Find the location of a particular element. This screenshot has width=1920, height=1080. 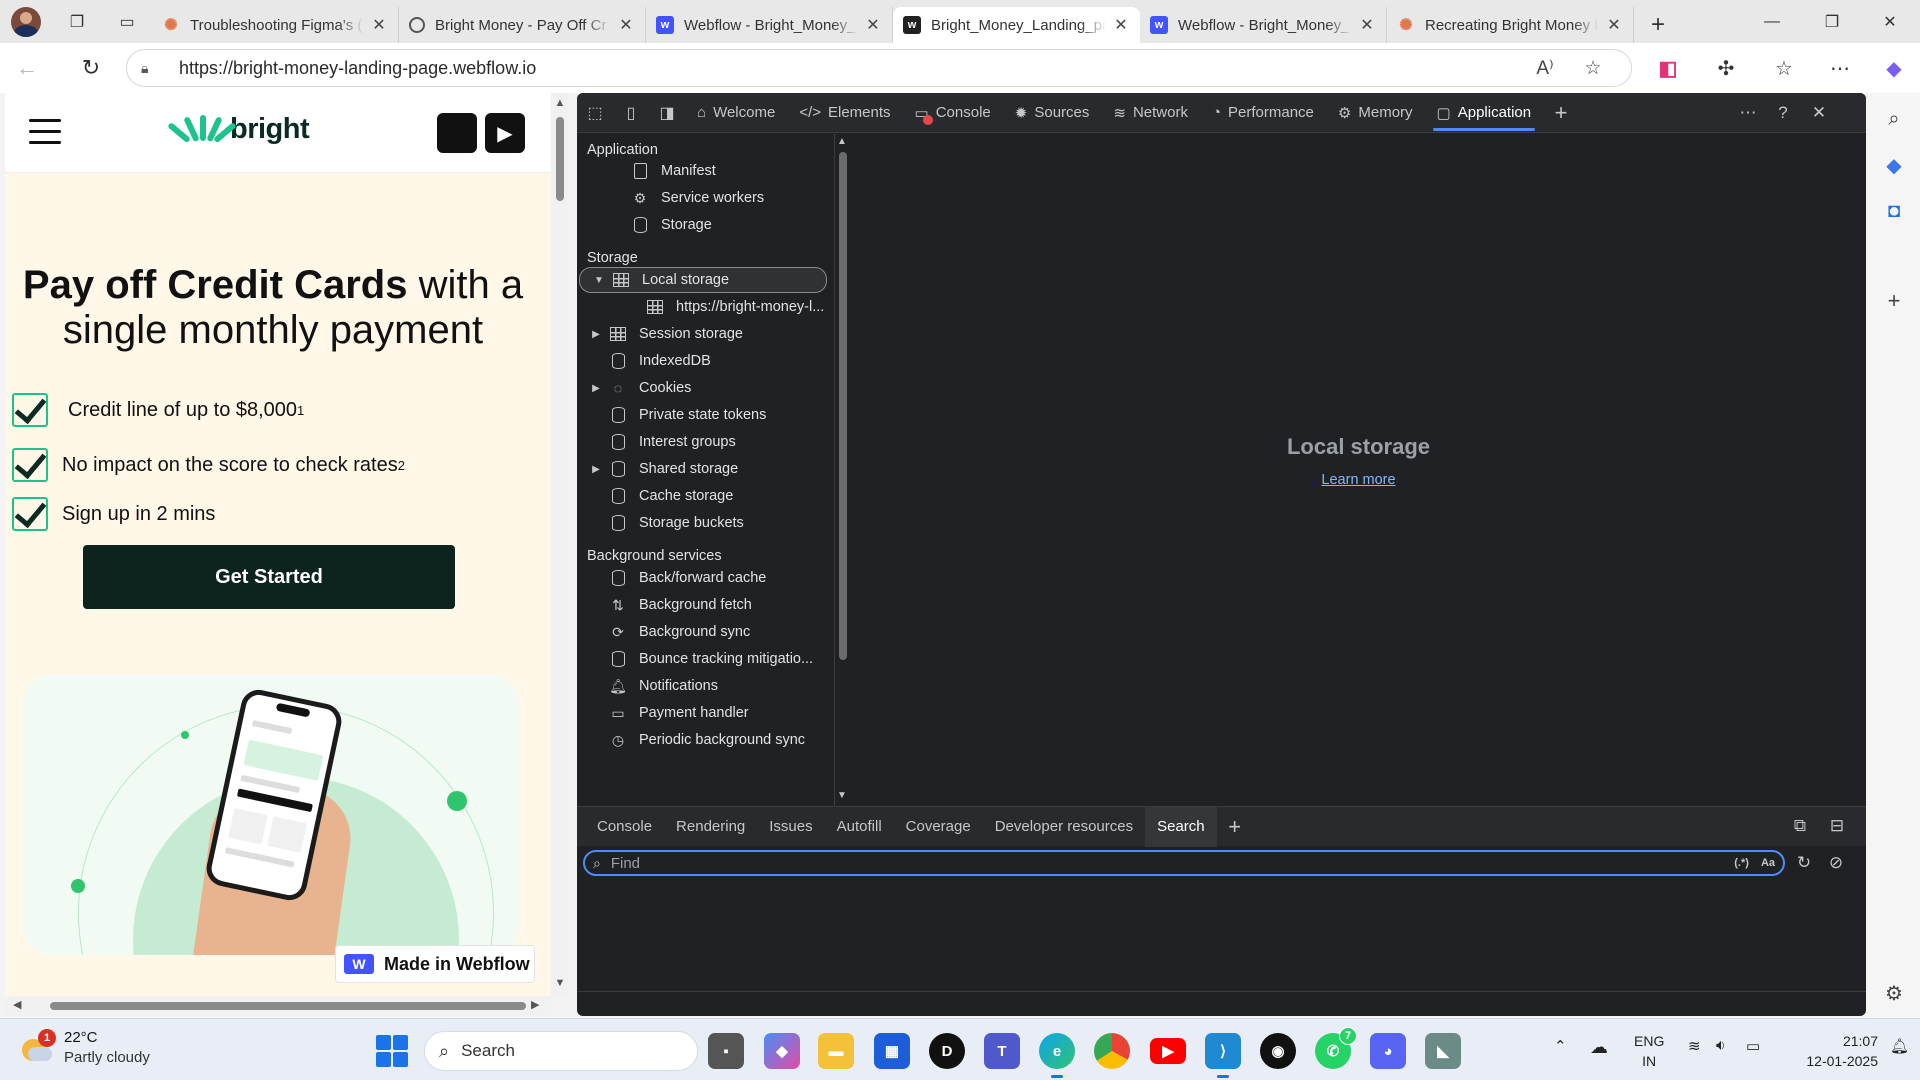

sidebar-scrollbar: ▲ ▼ is located at coordinates (843, 470).